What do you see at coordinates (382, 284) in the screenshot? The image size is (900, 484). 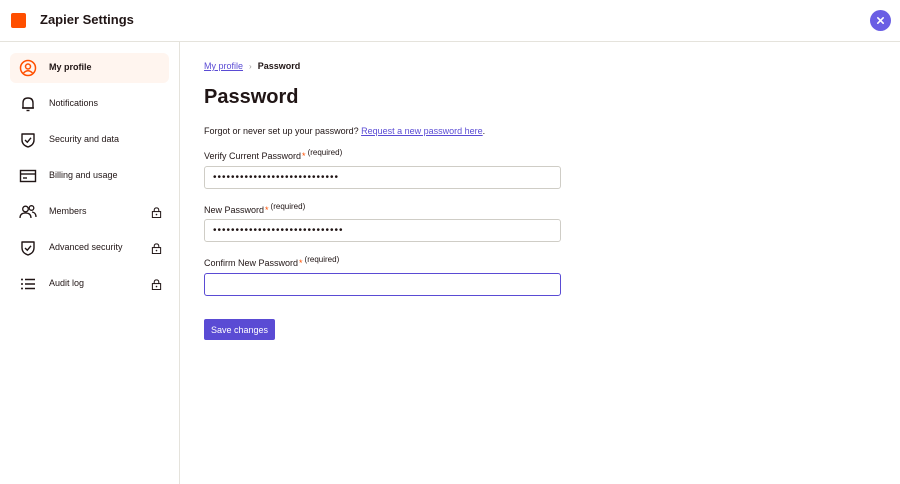 I see `confirm-password-field` at bounding box center [382, 284].